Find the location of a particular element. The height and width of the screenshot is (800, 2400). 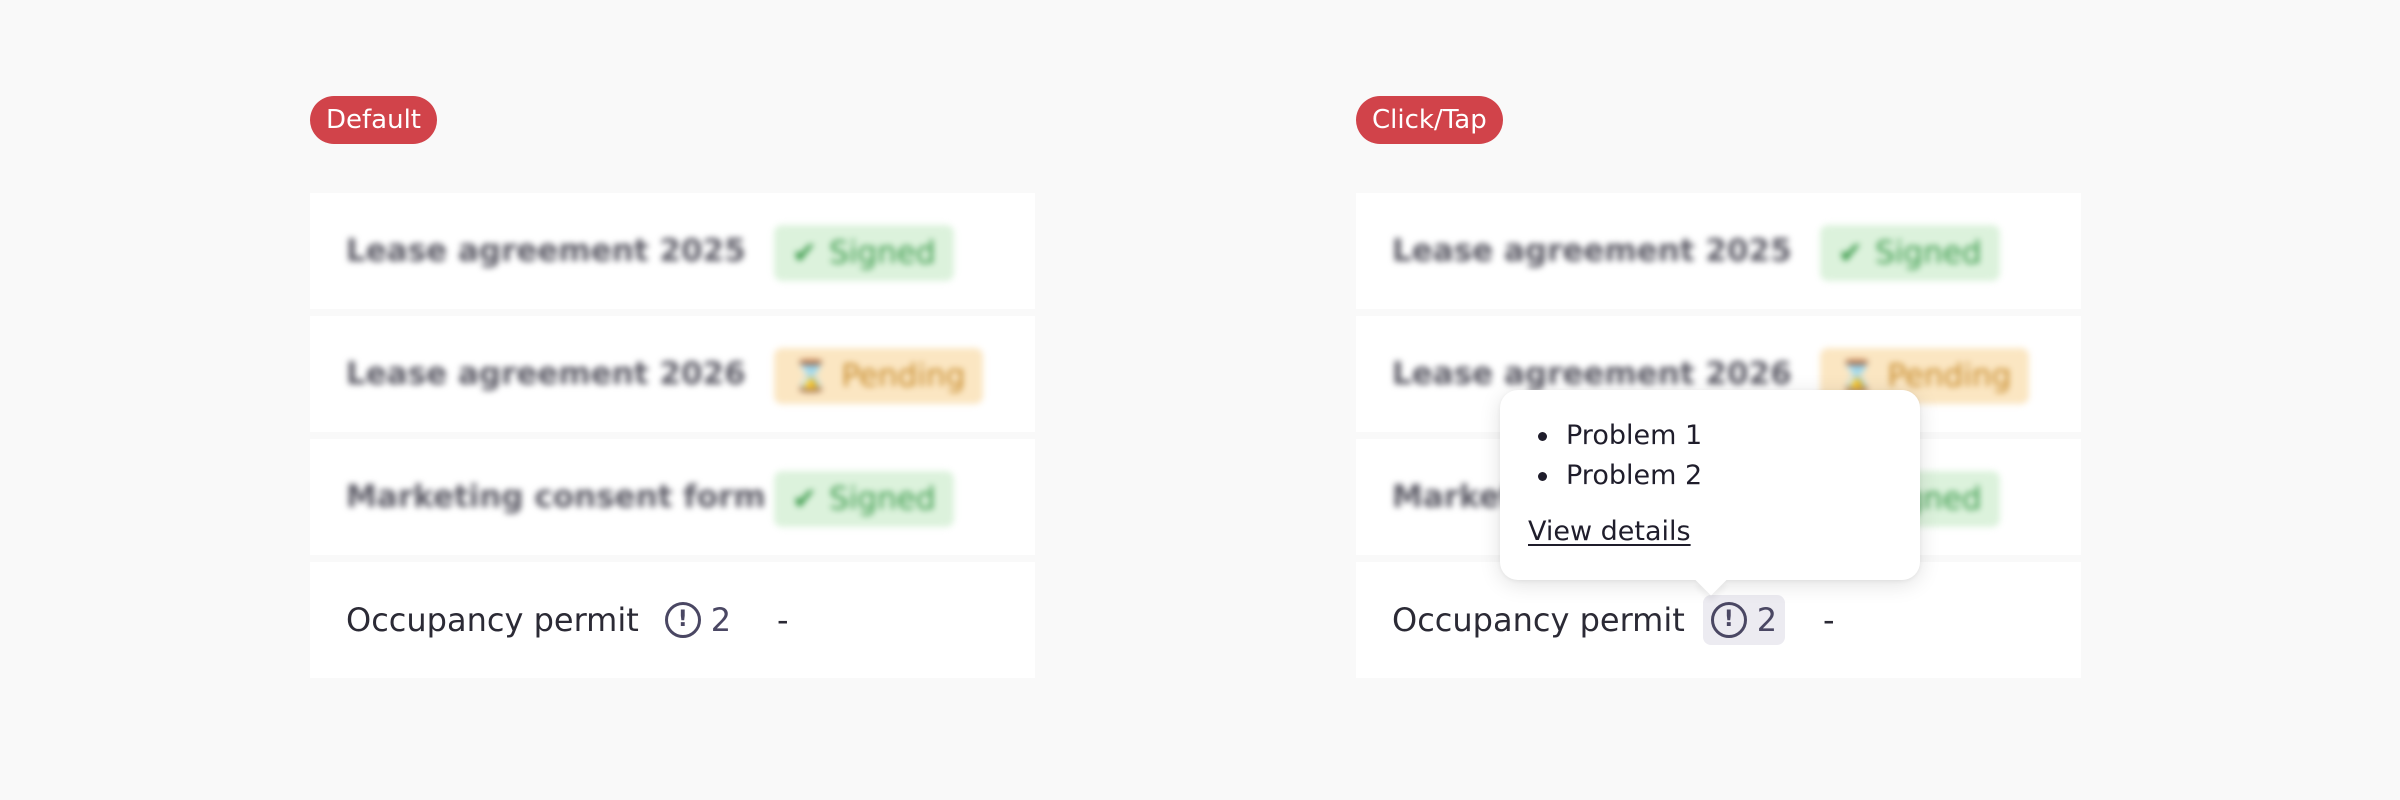

problem-item: Problem 2 is located at coordinates (1710, 476).